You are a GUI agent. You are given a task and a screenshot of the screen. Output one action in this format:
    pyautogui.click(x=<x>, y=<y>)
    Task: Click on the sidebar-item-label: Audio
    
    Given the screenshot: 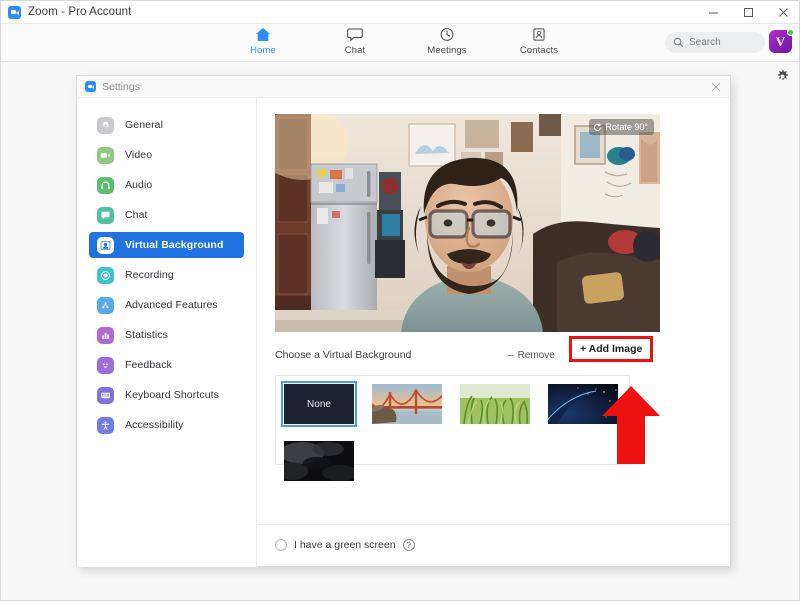 What is the action you would take?
    pyautogui.click(x=139, y=185)
    